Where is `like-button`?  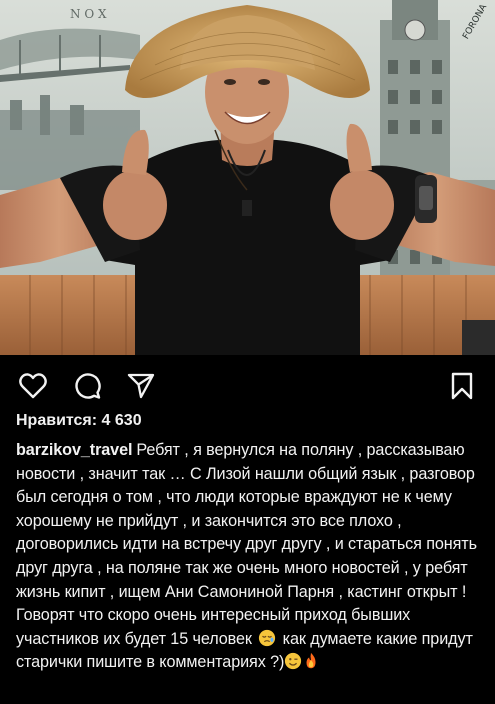 like-button is located at coordinates (33, 386).